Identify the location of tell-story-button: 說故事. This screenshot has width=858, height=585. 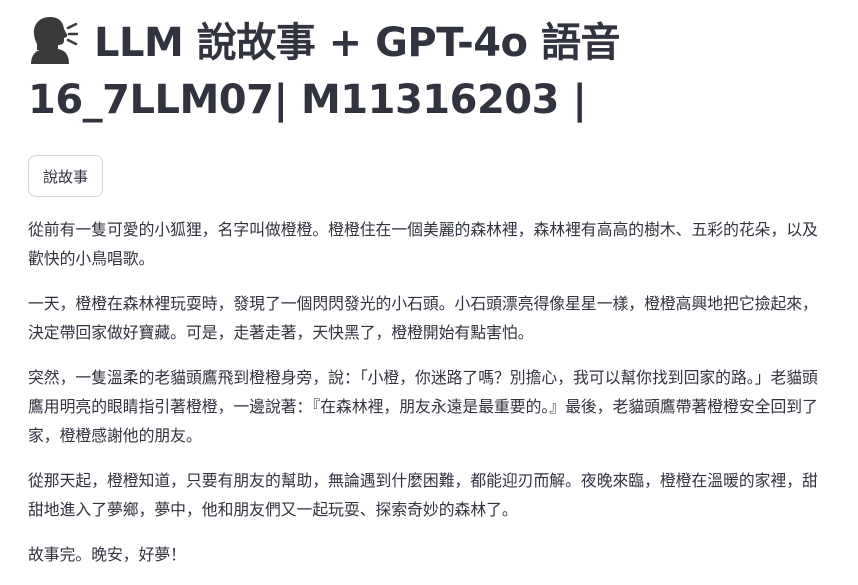
(66, 176).